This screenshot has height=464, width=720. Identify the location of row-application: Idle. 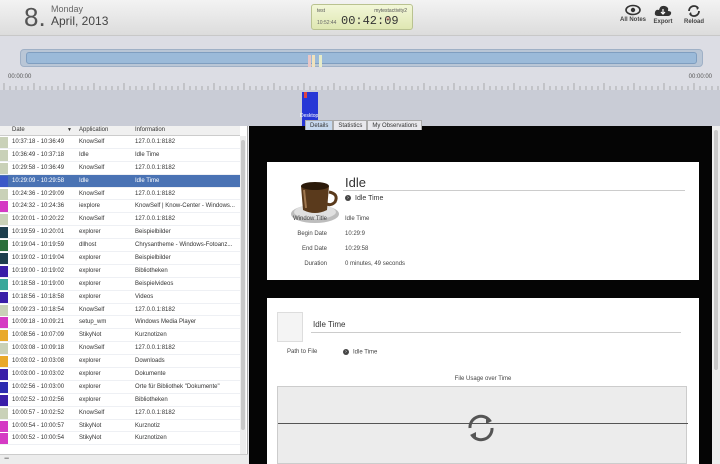
(84, 154).